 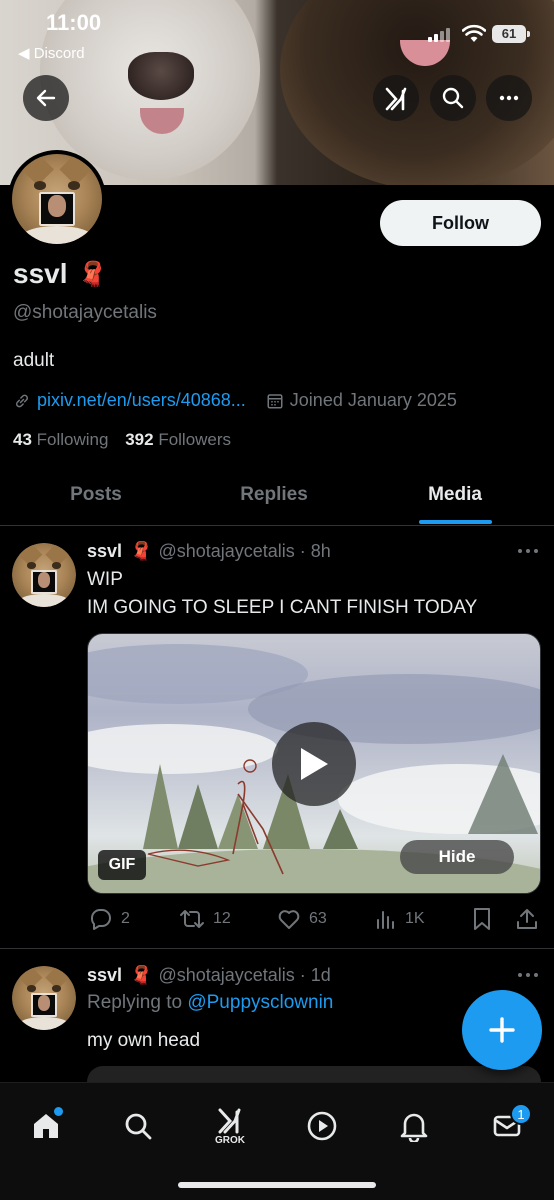 What do you see at coordinates (125, 918) in the screenshot?
I see `reply-count: 2` at bounding box center [125, 918].